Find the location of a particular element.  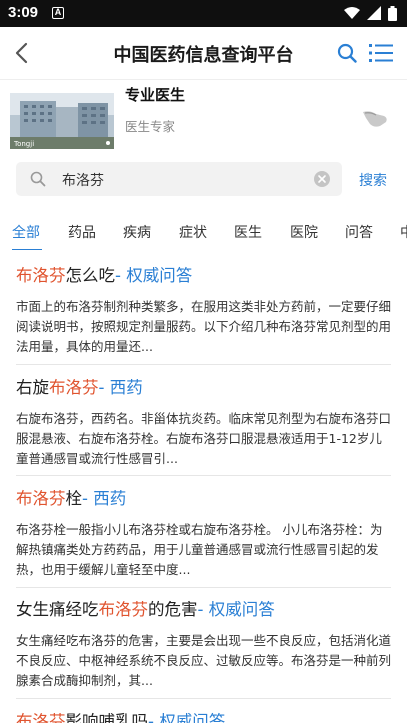

result-title: 布洛芬怎么吃- 权威问答 is located at coordinates (104, 275).